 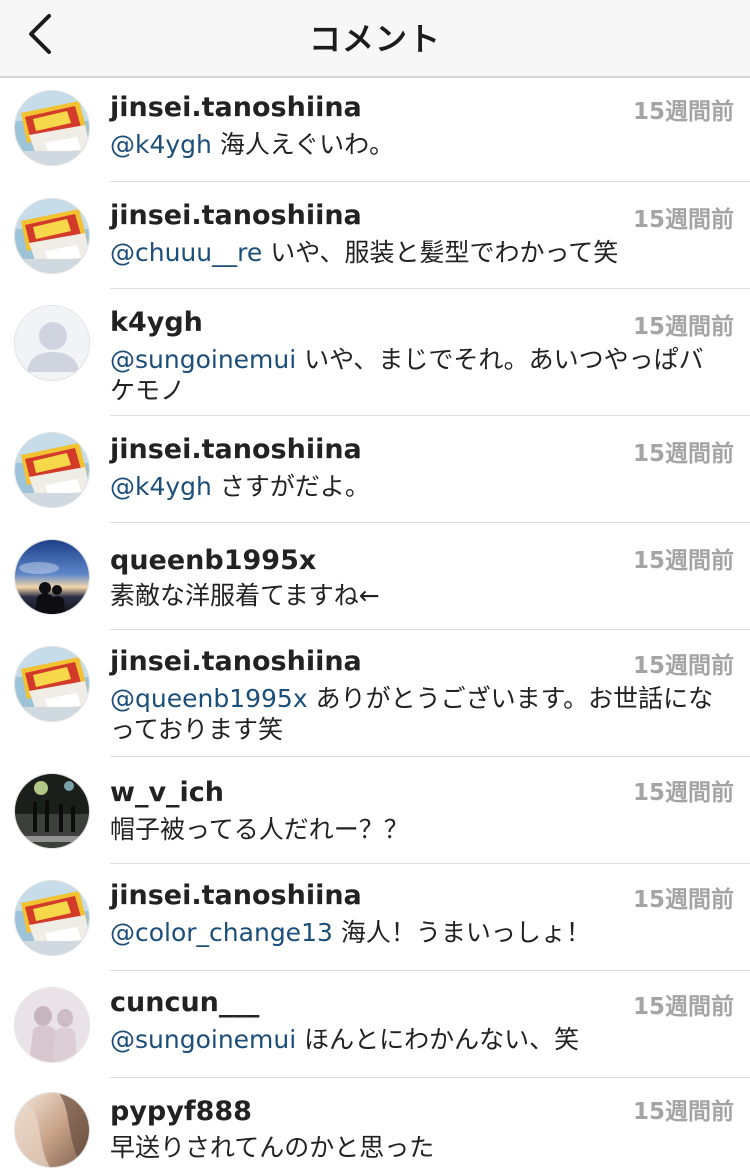 I want to click on comment-text: 早送りされてんのかと思った, so click(x=417, y=1147).